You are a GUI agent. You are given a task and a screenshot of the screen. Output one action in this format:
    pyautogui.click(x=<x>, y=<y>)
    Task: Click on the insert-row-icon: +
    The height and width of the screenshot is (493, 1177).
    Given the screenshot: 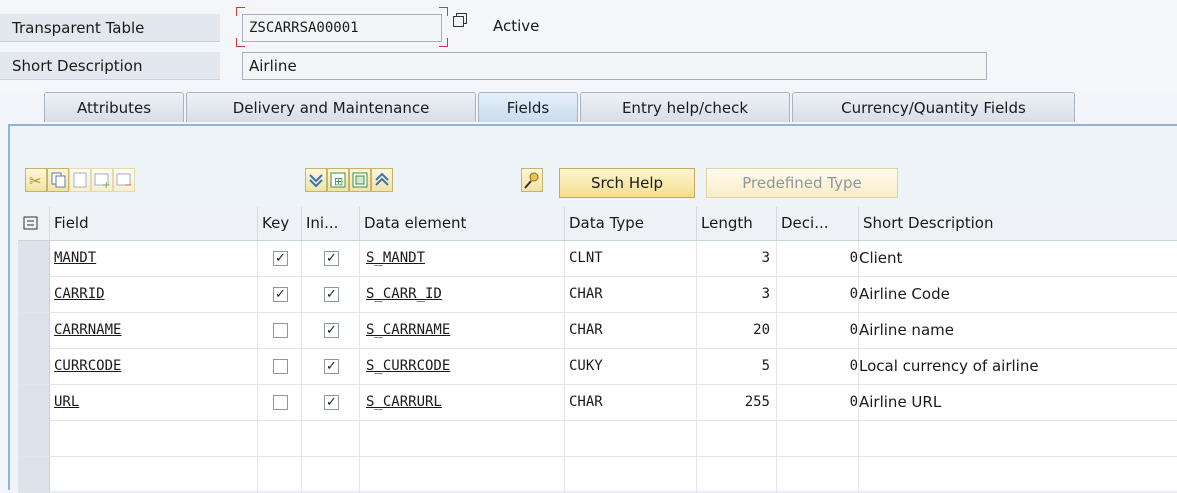 What is the action you would take?
    pyautogui.click(x=102, y=180)
    